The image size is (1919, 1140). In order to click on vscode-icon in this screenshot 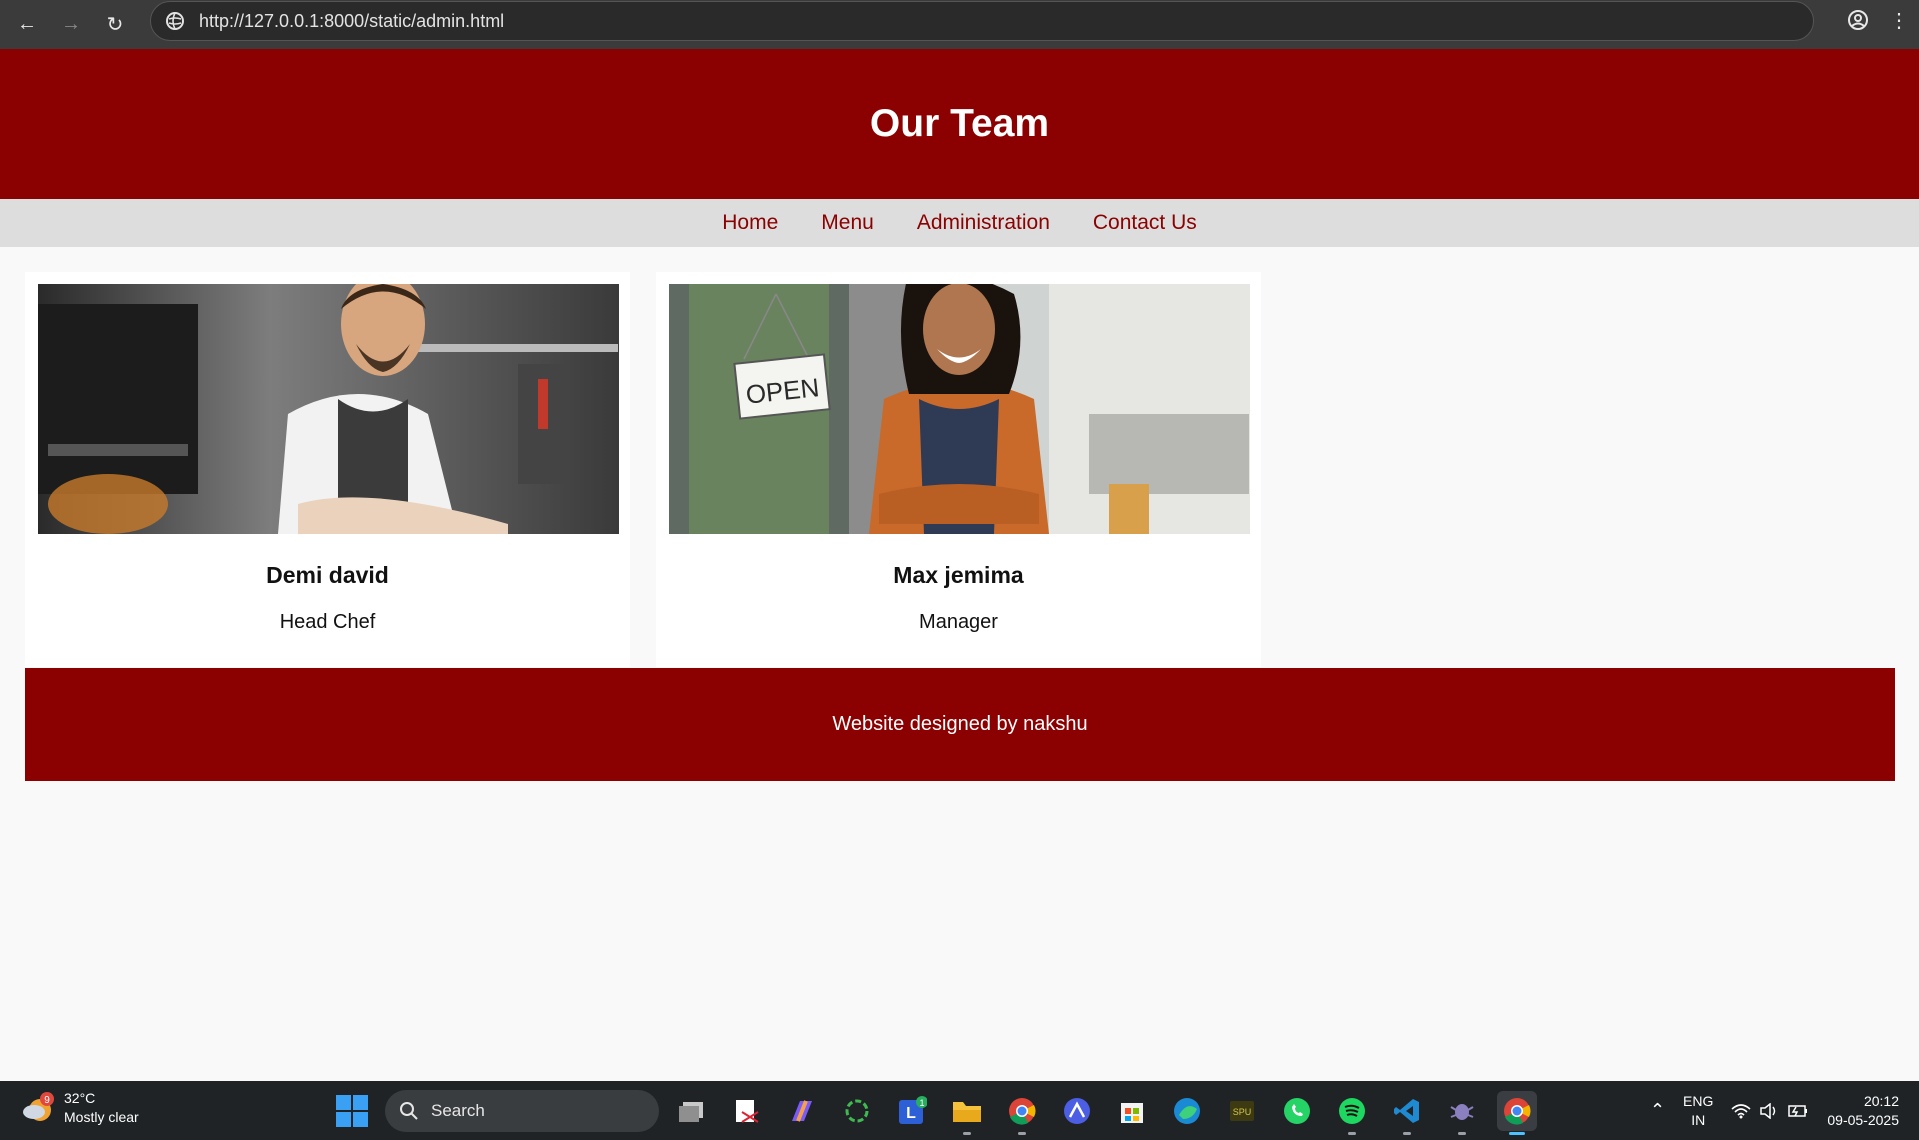, I will do `click(1407, 1113)`.